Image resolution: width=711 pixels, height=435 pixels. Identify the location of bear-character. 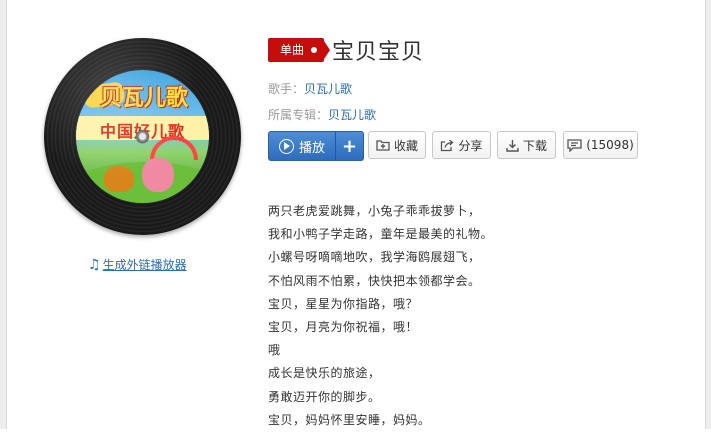
(119, 179).